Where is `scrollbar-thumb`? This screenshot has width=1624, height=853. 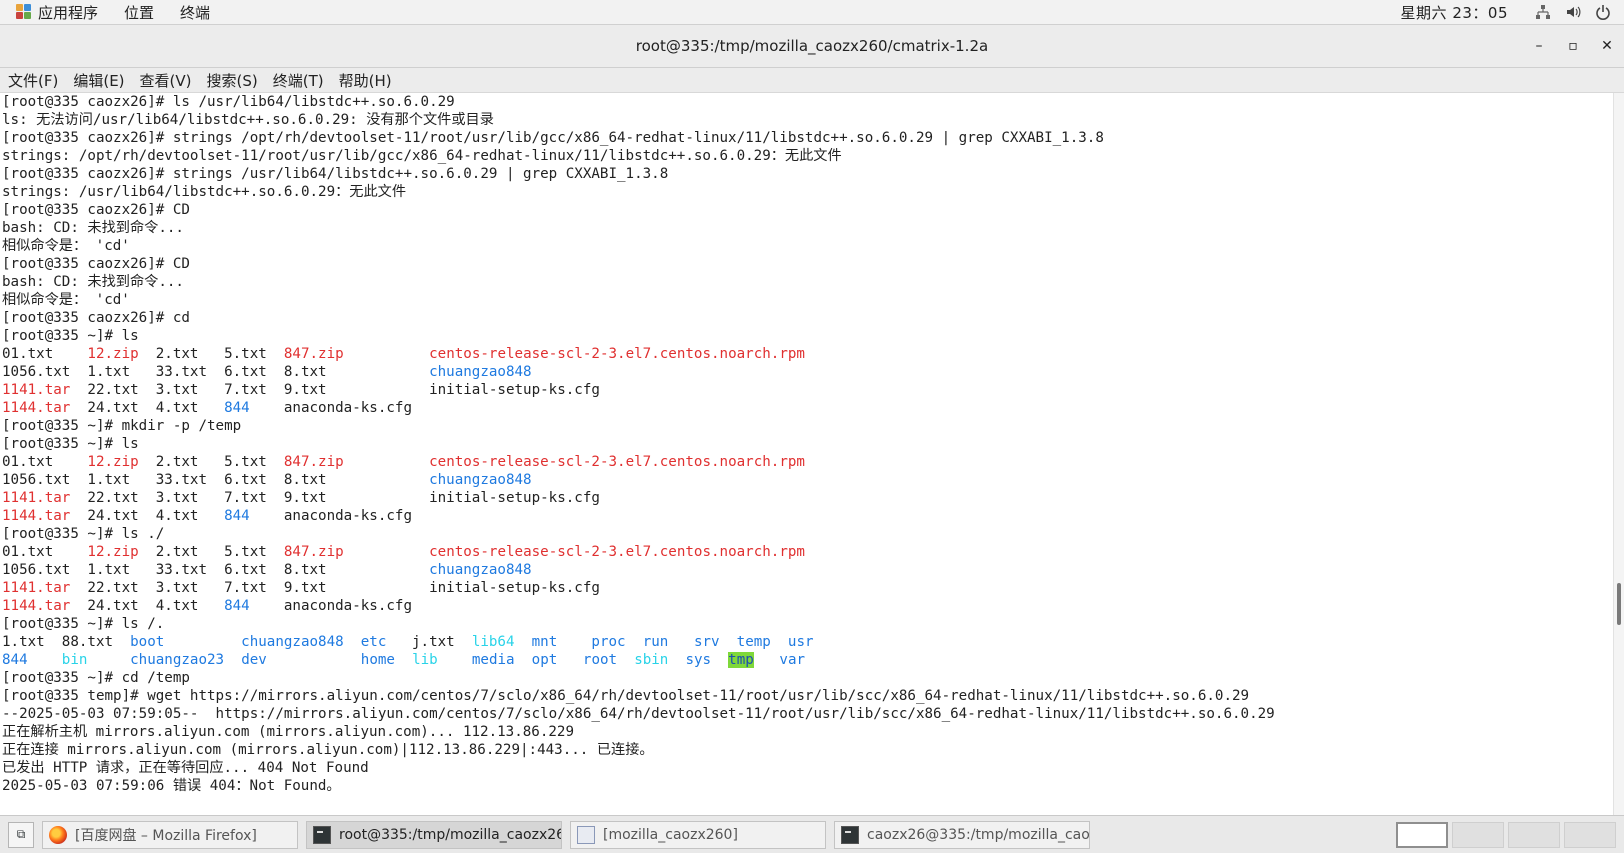 scrollbar-thumb is located at coordinates (1619, 604).